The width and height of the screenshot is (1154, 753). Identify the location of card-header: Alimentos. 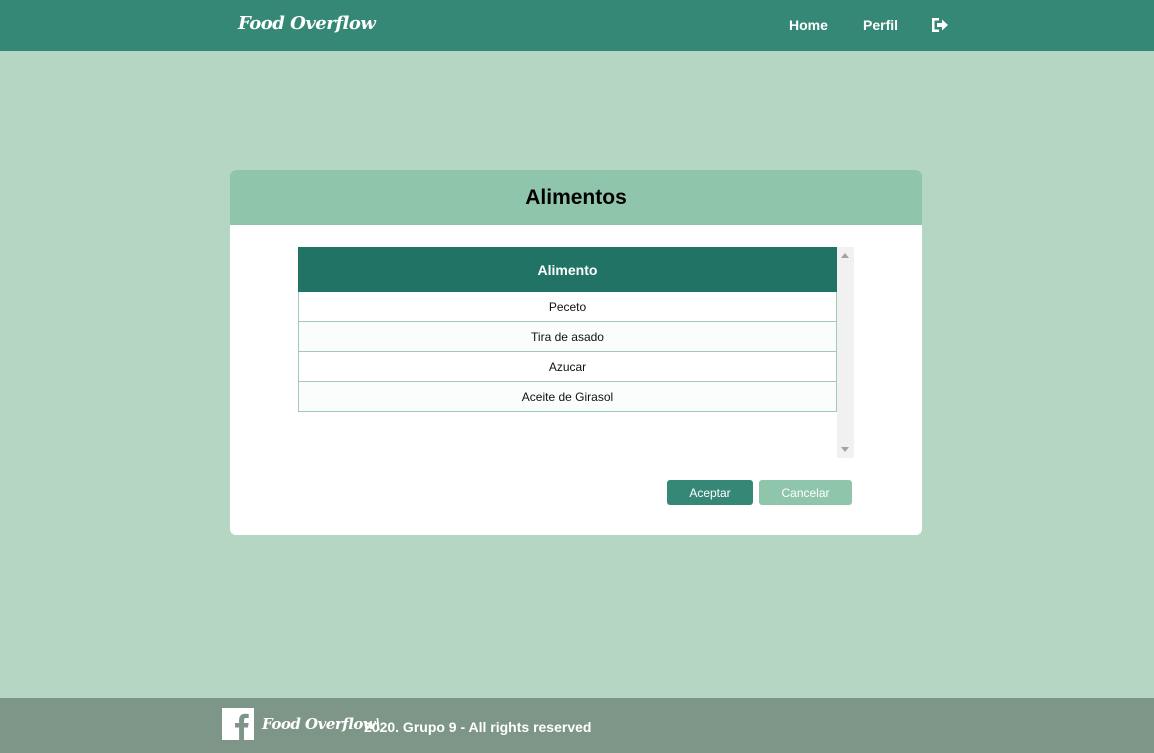
(576, 197).